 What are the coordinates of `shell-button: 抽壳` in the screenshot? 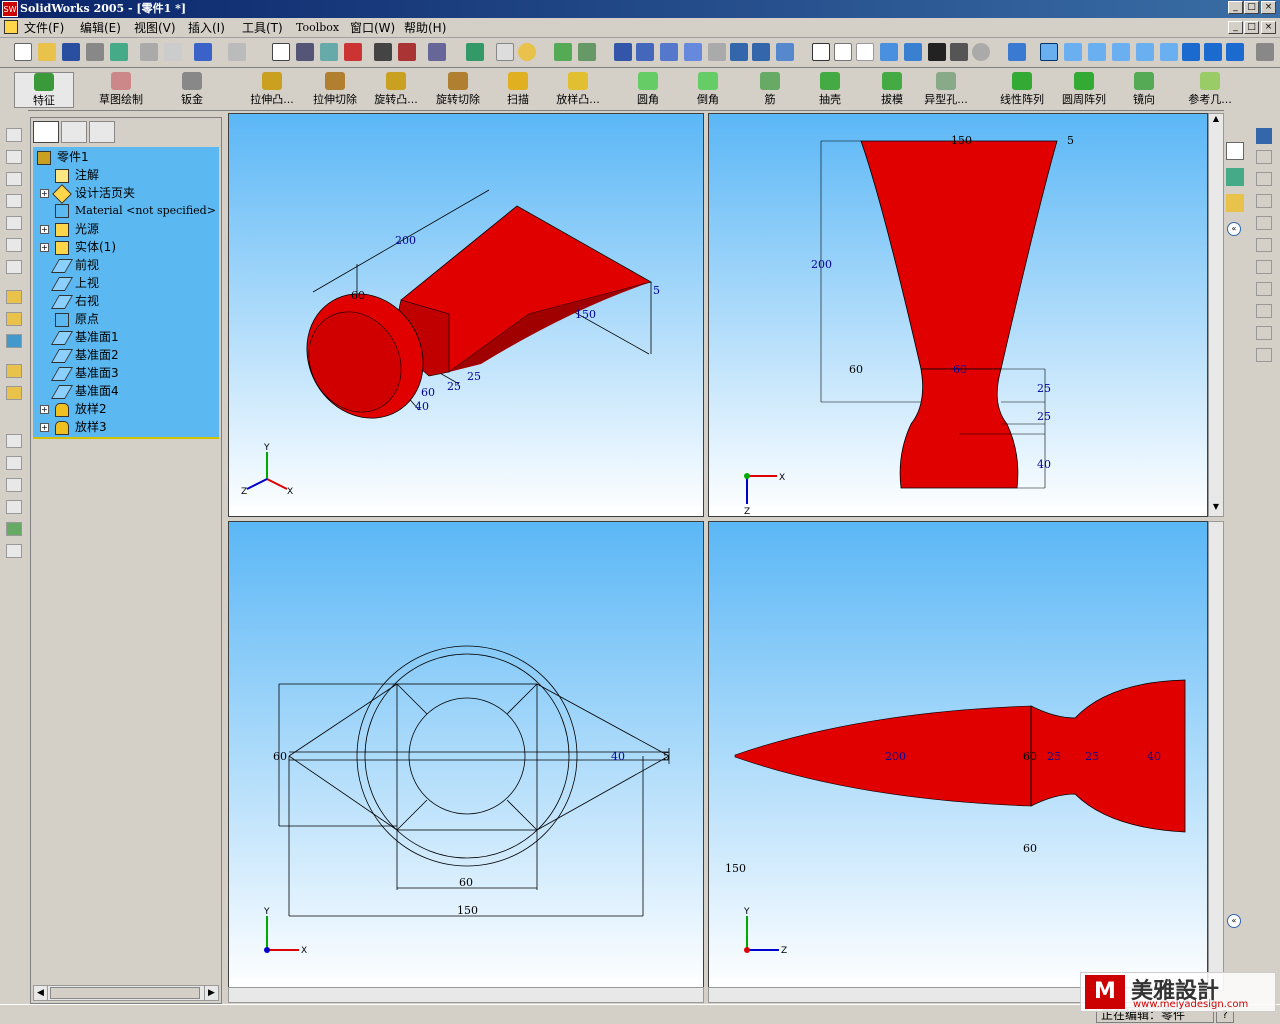 It's located at (830, 89).